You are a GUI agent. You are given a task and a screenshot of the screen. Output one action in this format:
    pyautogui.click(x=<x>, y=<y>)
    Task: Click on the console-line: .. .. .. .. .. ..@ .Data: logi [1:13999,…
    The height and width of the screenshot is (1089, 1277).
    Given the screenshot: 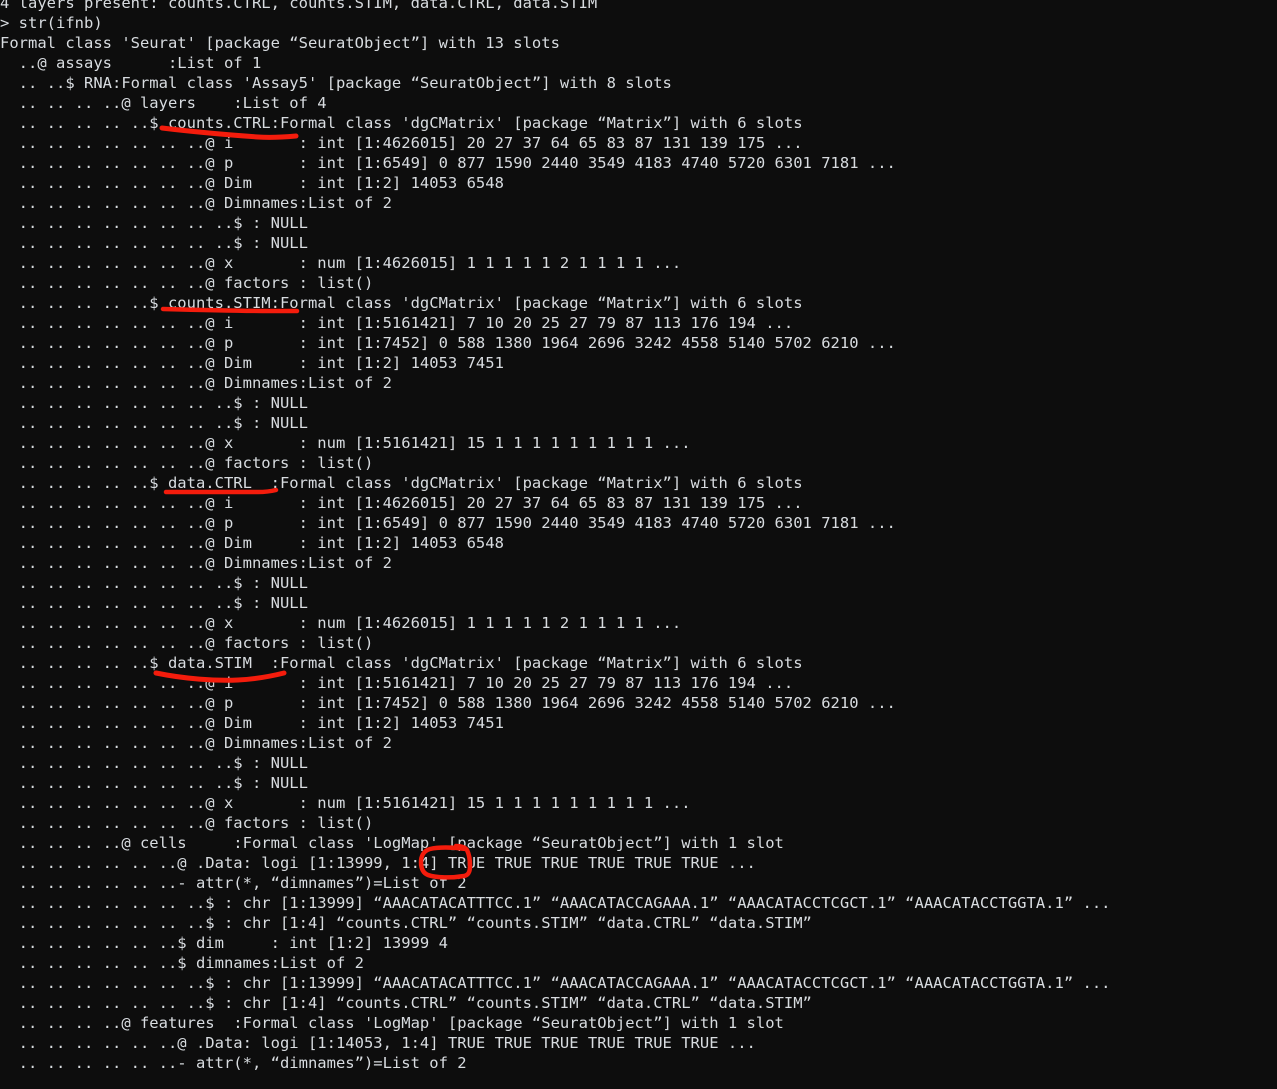 What is the action you would take?
    pyautogui.click(x=378, y=863)
    